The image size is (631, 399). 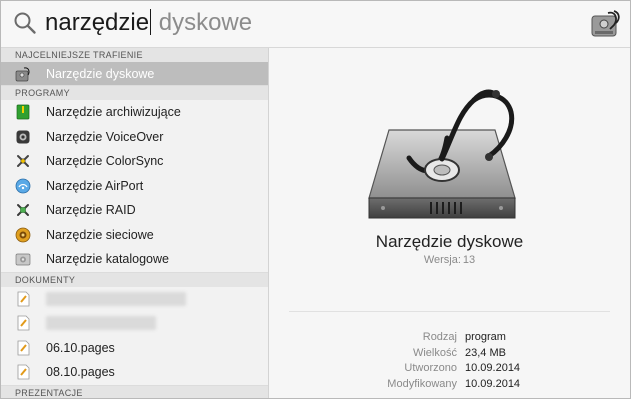 I want to click on metadata-value: 23,4 MB, so click(x=485, y=352).